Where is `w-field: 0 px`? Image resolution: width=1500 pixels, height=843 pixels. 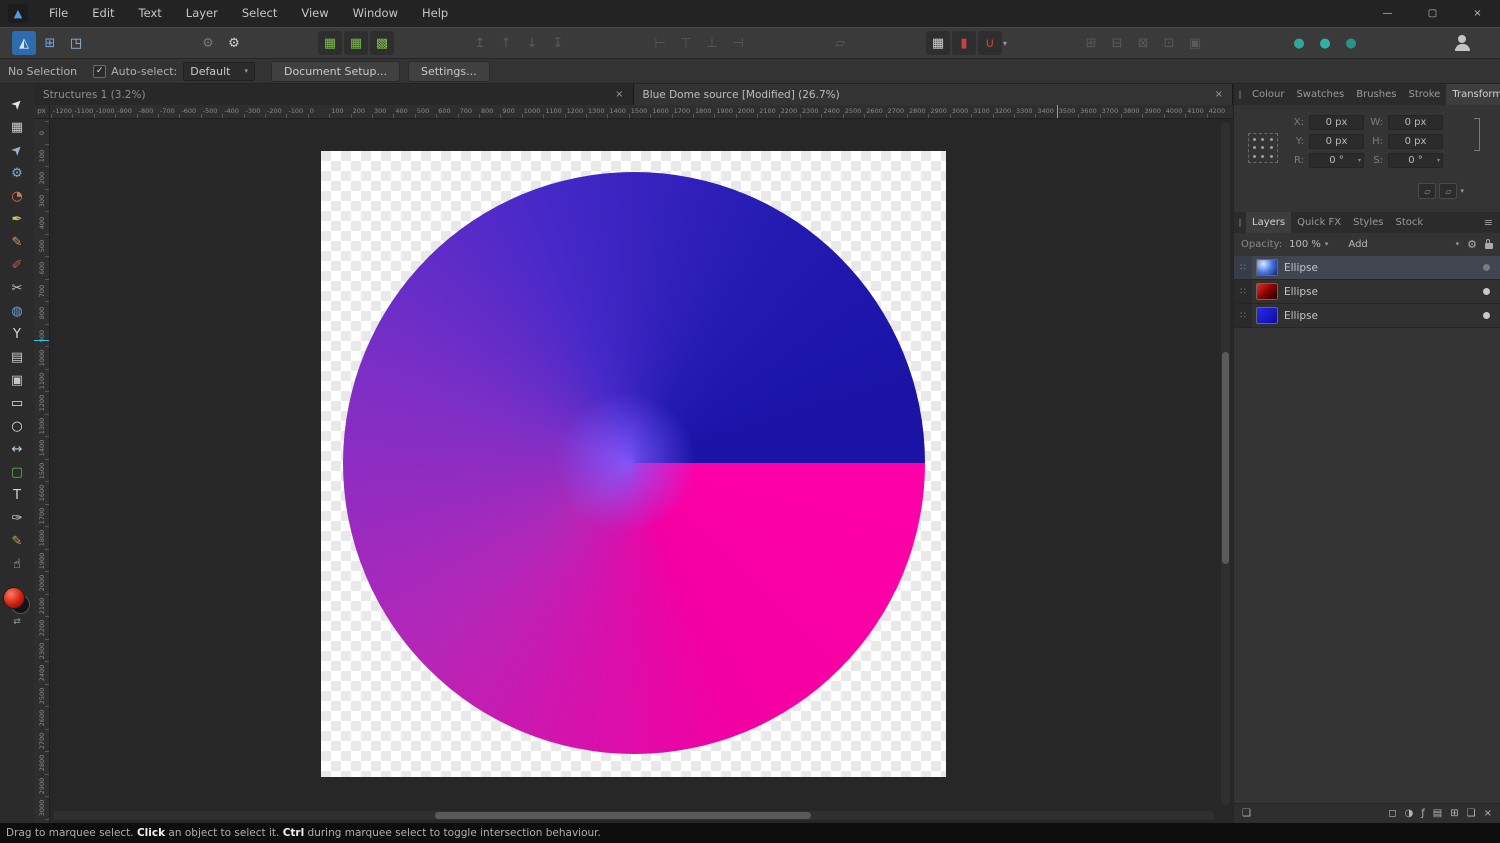 w-field: 0 px is located at coordinates (1415, 122).